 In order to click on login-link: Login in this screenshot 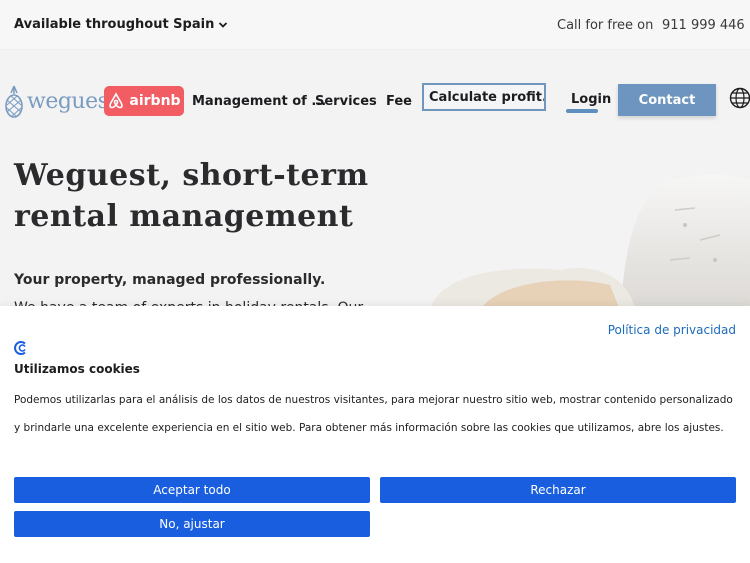, I will do `click(591, 99)`.